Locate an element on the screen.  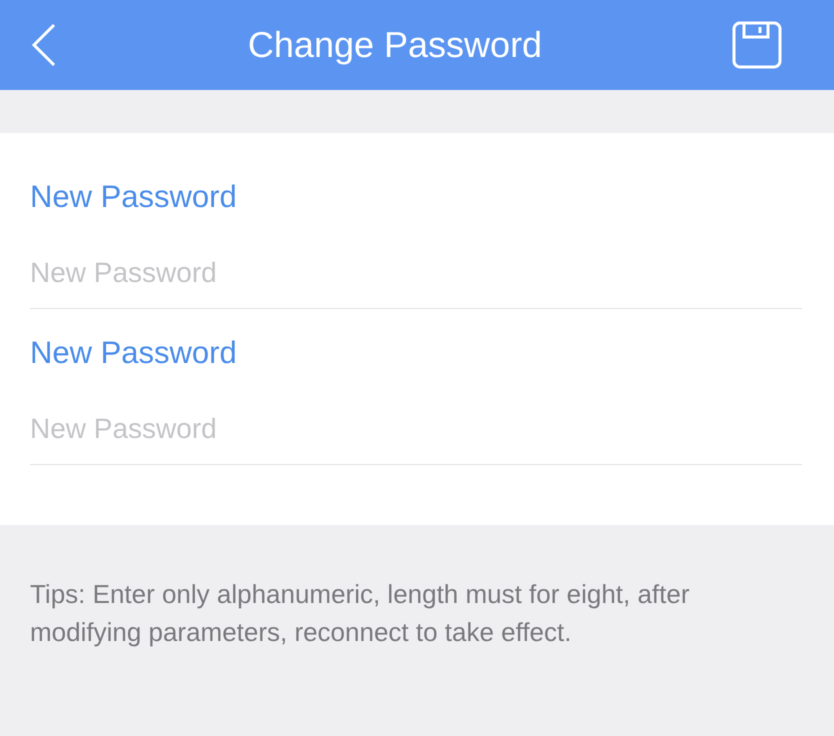
nav-title: Change Password is located at coordinates (395, 45).